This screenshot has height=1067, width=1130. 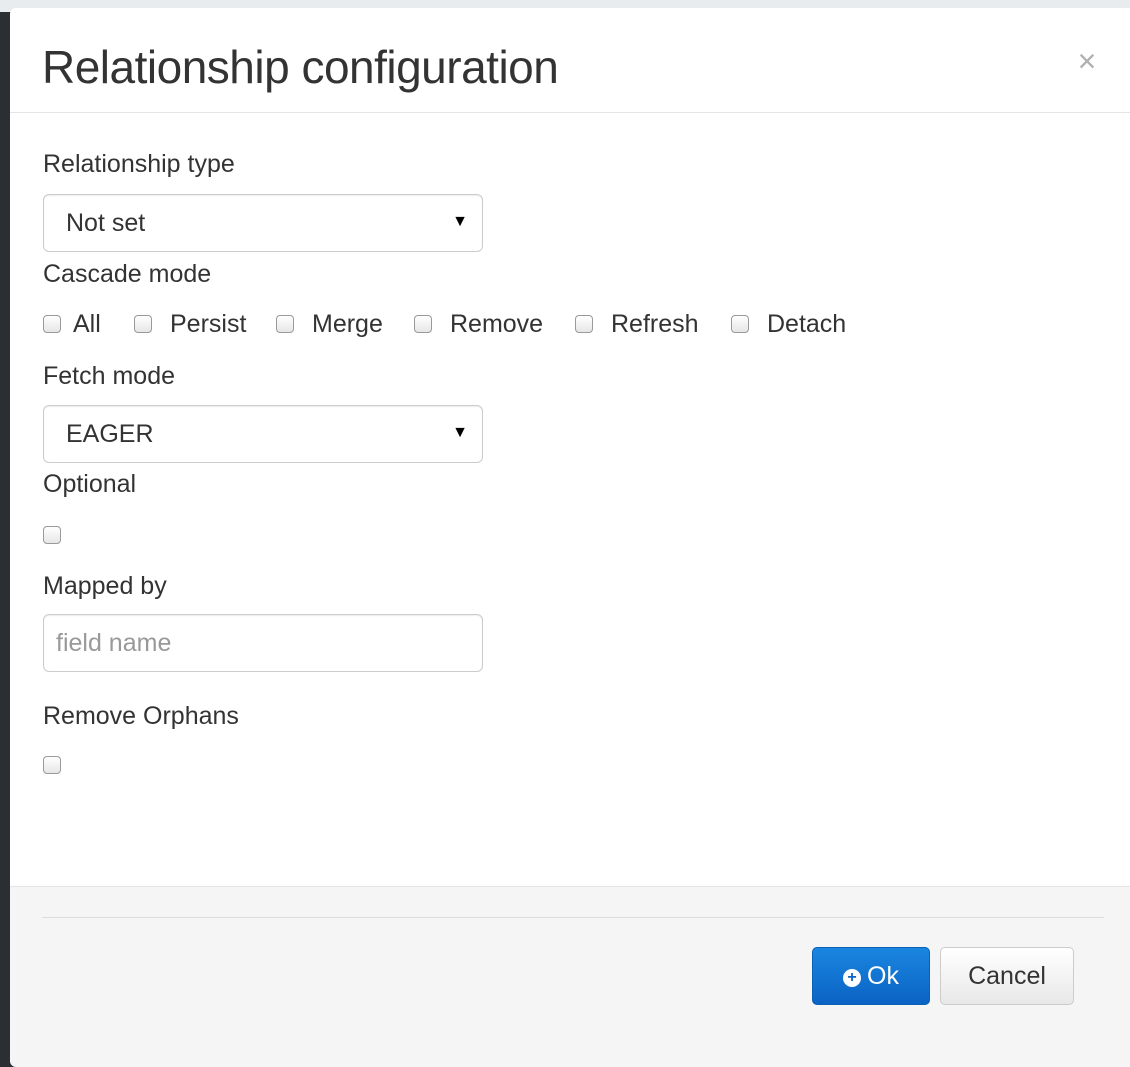 What do you see at coordinates (106, 223) in the screenshot?
I see `relationship-type-value: Not set` at bounding box center [106, 223].